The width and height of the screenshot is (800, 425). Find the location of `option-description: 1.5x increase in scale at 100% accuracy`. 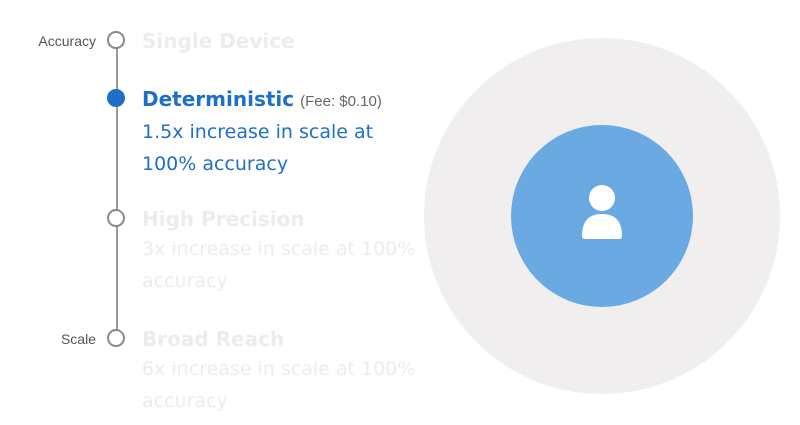

option-description: 1.5x increase in scale at 100% accuracy is located at coordinates (258, 148).